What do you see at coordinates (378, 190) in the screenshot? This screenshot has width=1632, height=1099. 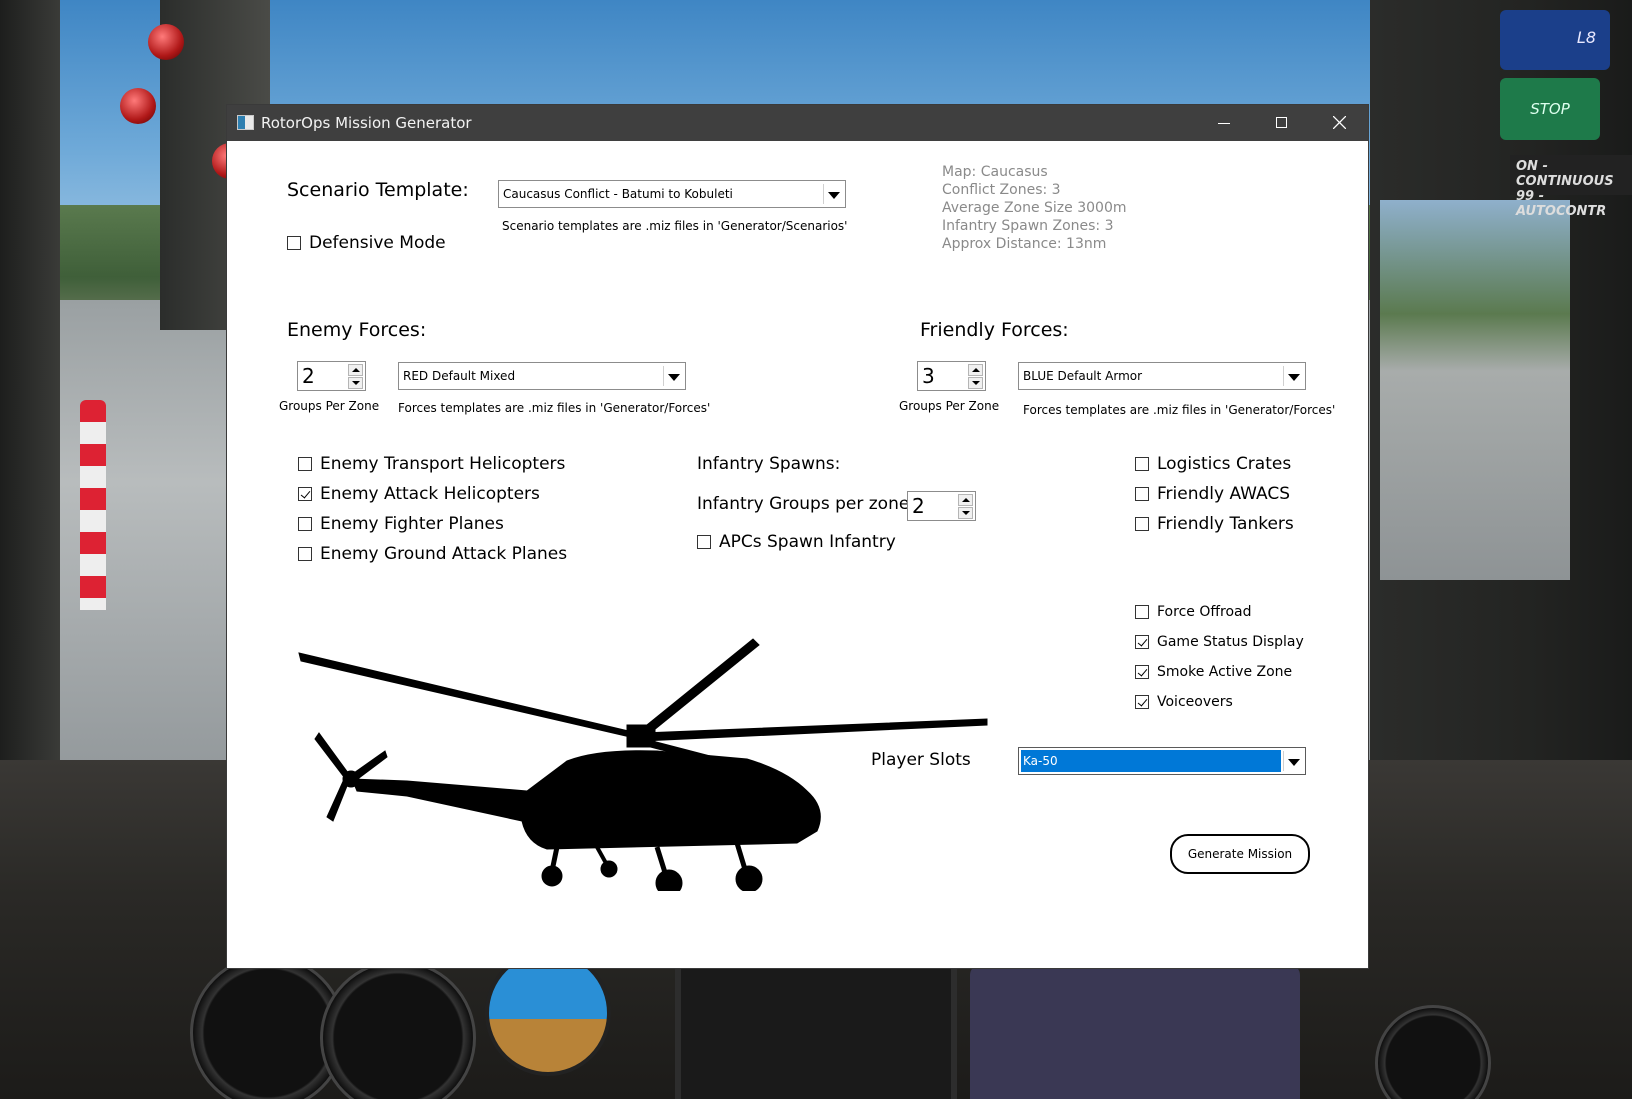 I see `scenario-template-label: Scenario Template:` at bounding box center [378, 190].